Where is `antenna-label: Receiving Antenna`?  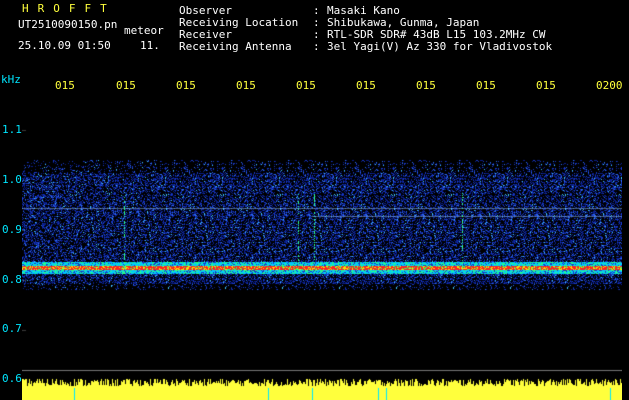 antenna-label: Receiving Antenna is located at coordinates (235, 46).